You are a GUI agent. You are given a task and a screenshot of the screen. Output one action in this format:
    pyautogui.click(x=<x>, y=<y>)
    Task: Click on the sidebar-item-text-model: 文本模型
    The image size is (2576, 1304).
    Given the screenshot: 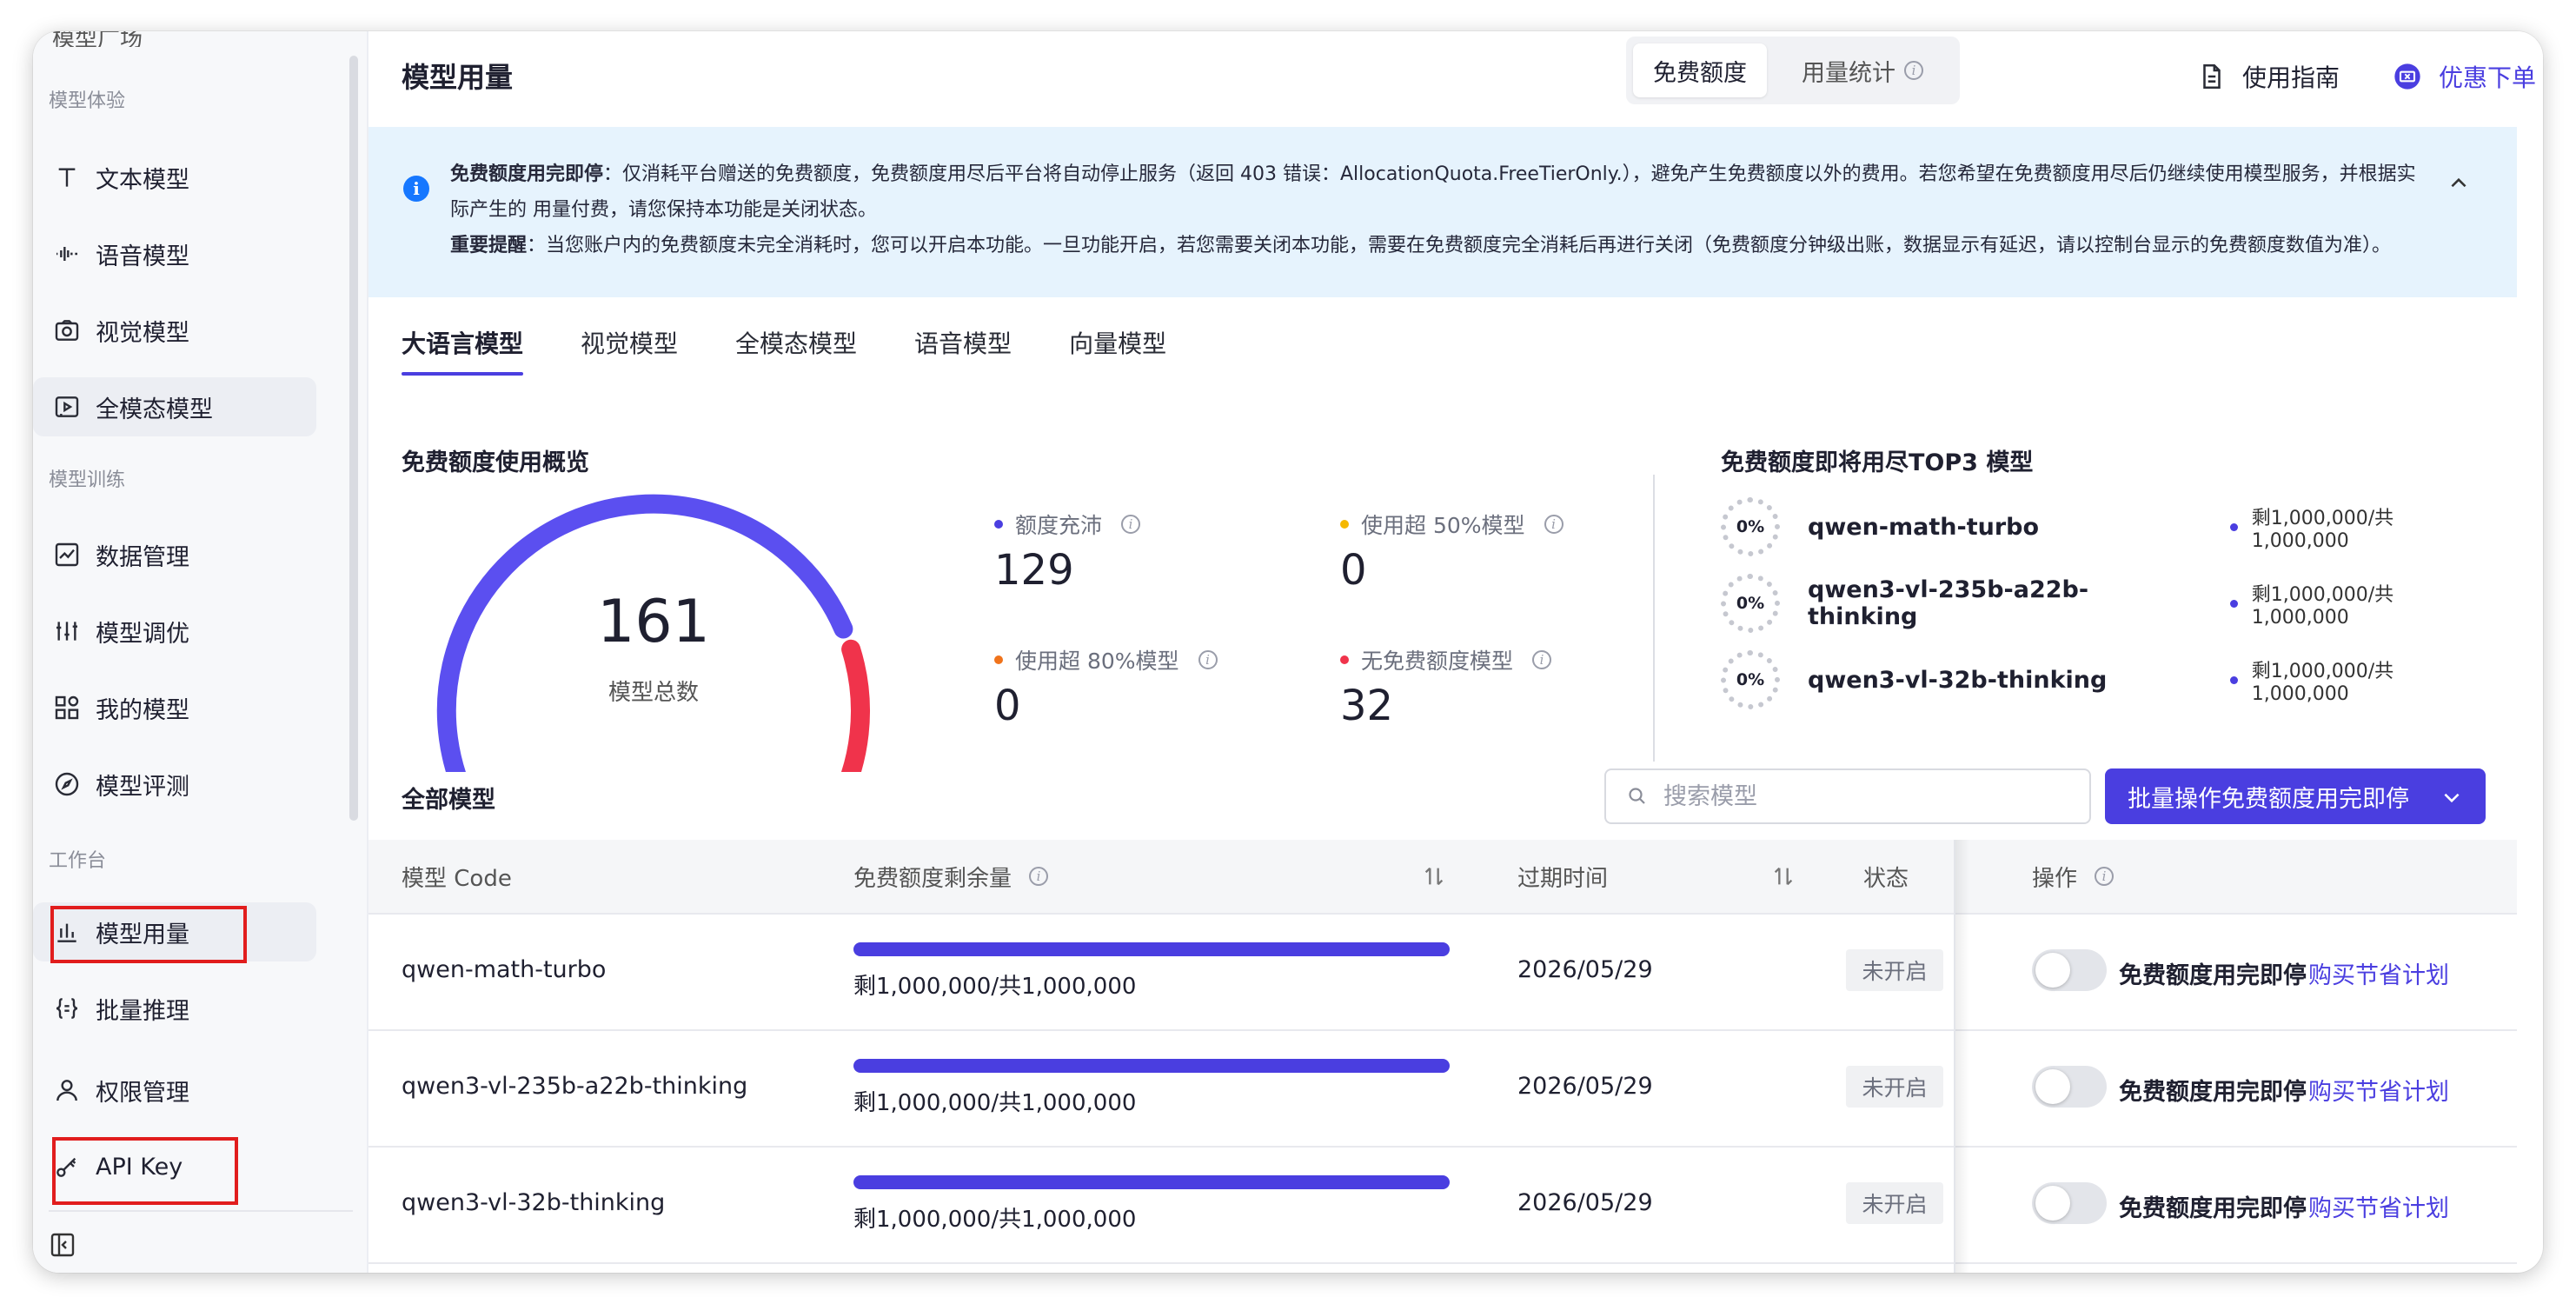 What is the action you would take?
    pyautogui.click(x=174, y=177)
    